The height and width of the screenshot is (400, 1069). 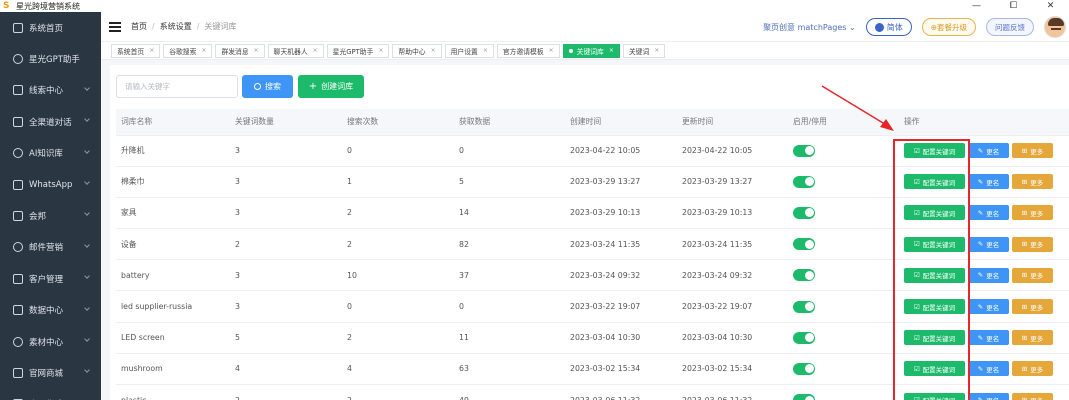 I want to click on tab-7: 官方邀请模板 ×, so click(x=528, y=50).